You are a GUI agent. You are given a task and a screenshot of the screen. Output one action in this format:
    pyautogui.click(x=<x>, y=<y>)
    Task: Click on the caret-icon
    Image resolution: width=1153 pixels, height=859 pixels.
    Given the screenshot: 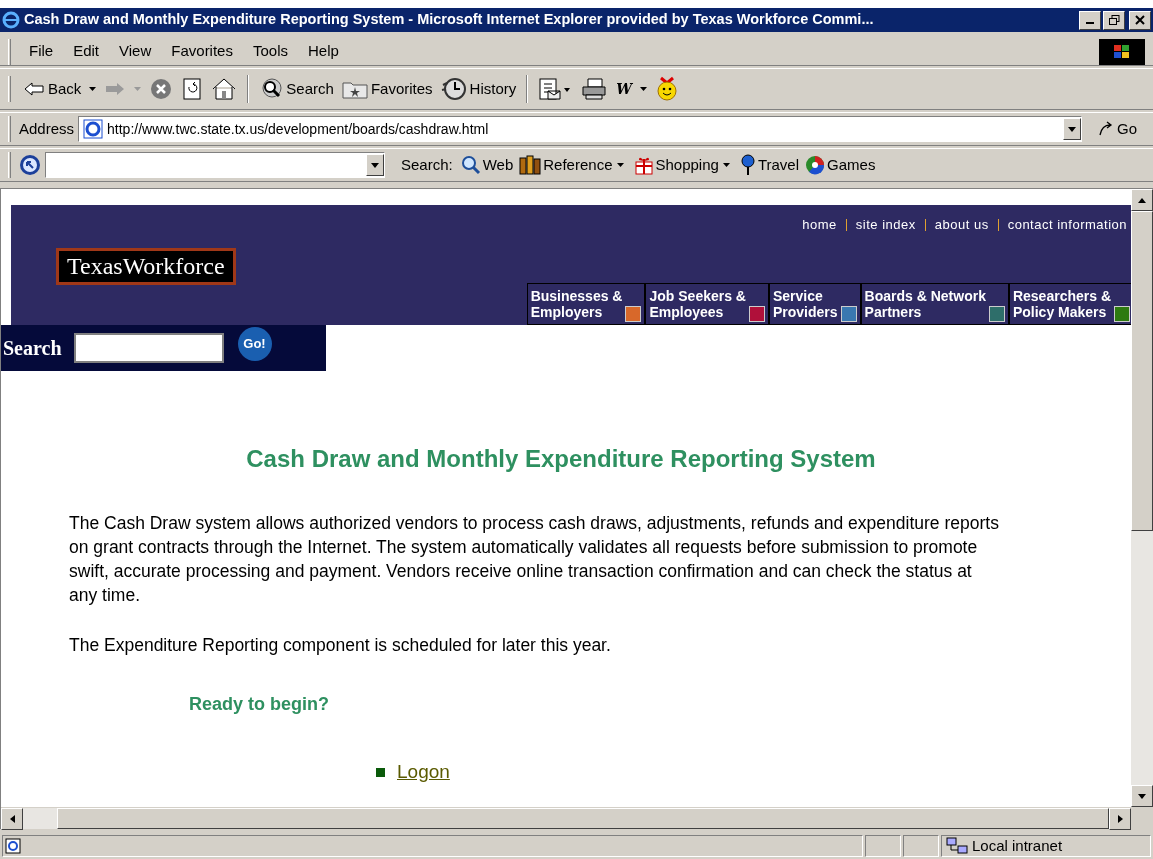 What is the action you would take?
    pyautogui.click(x=375, y=165)
    